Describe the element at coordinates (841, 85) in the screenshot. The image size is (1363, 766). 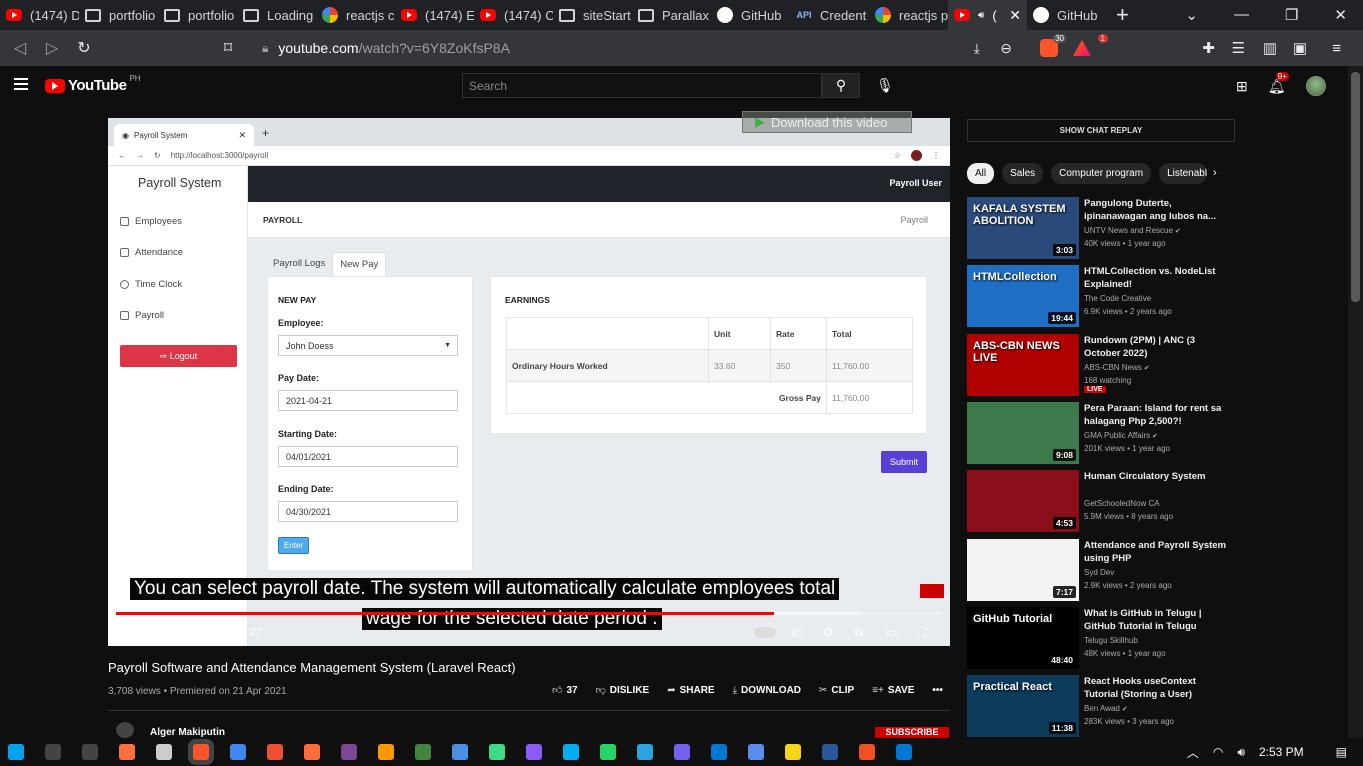
I see `search-button: ⚲` at that location.